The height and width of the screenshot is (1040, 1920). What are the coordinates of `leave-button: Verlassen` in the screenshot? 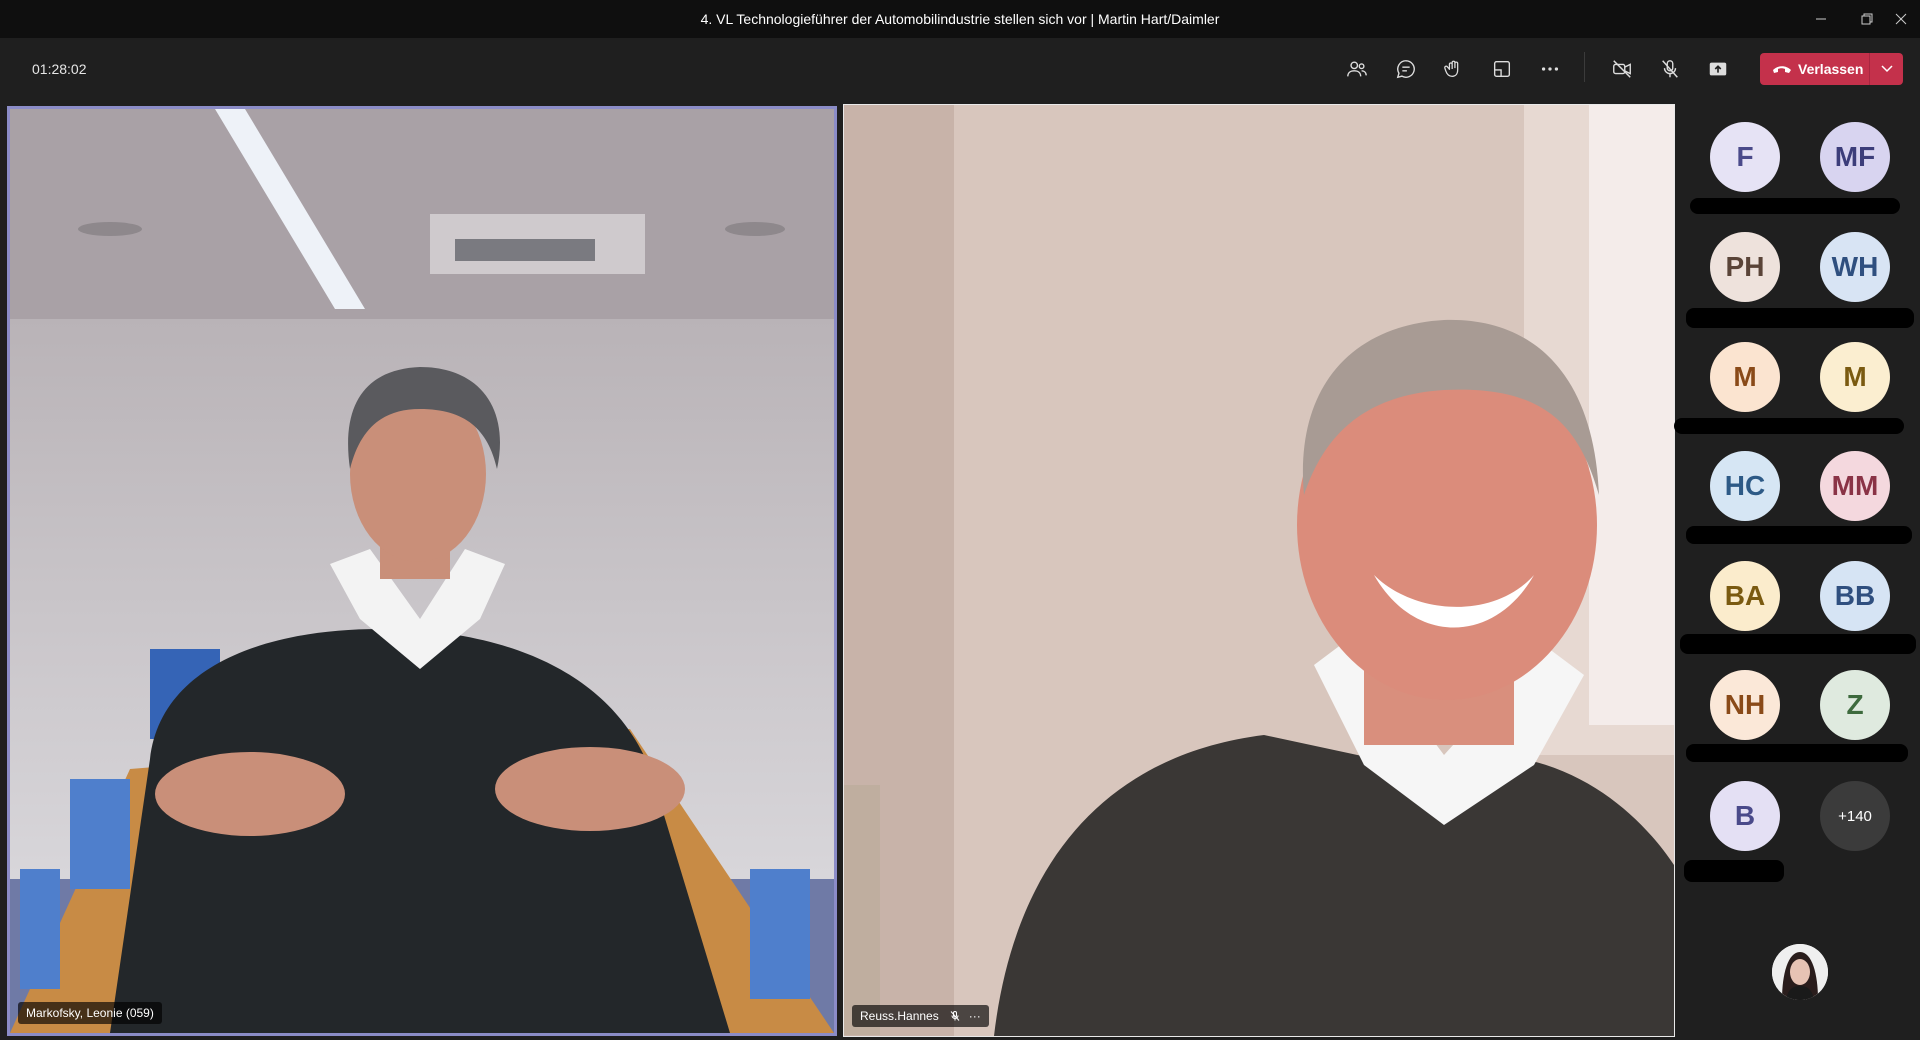 It's located at (1831, 69).